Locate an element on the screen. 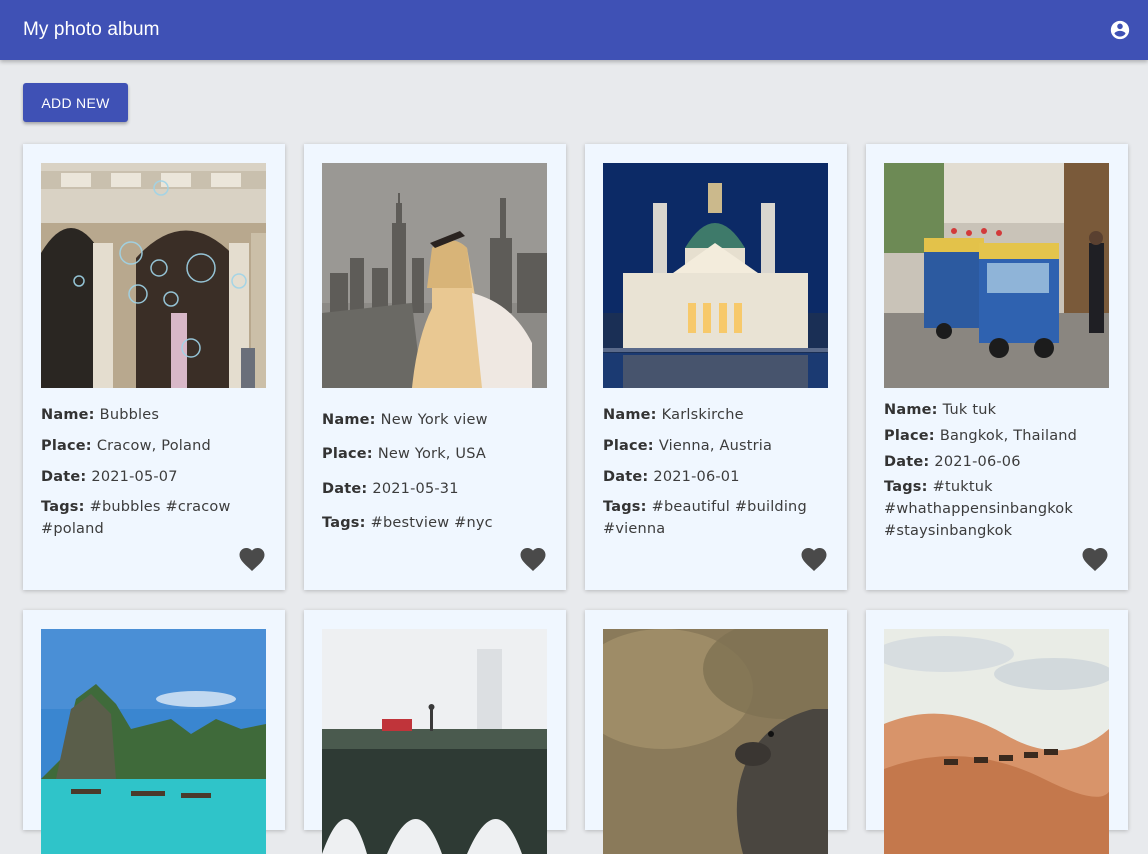 The height and width of the screenshot is (854, 1148). photo-foggy-bridge is located at coordinates (434, 741).